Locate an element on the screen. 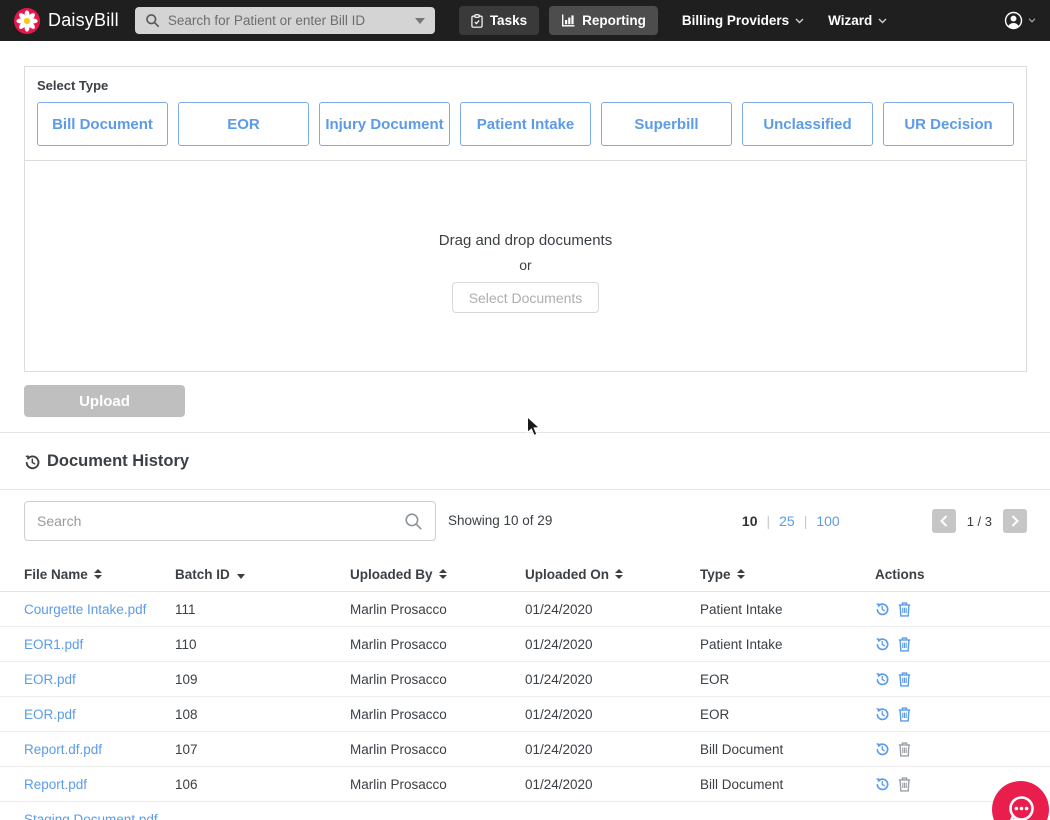 The width and height of the screenshot is (1050, 820). type-button-unclassified: Unclassified is located at coordinates (807, 124).